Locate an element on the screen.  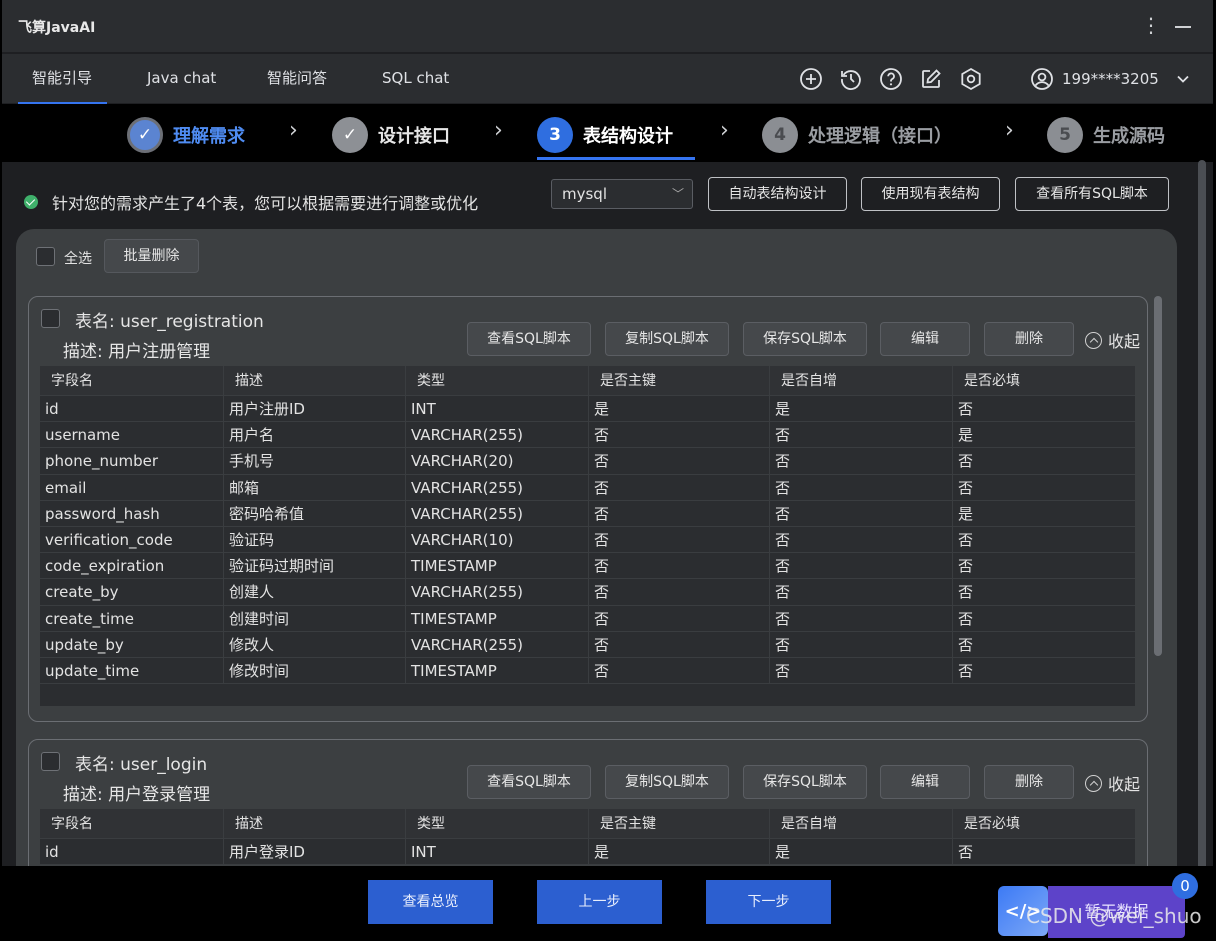
minimize-icon is located at coordinates (1183, 27).